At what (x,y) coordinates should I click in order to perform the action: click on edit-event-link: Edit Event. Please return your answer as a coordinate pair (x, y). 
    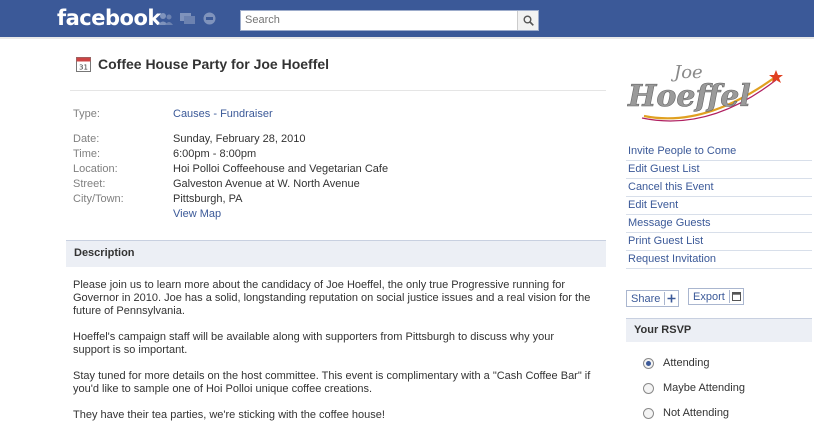
    Looking at the image, I should click on (719, 206).